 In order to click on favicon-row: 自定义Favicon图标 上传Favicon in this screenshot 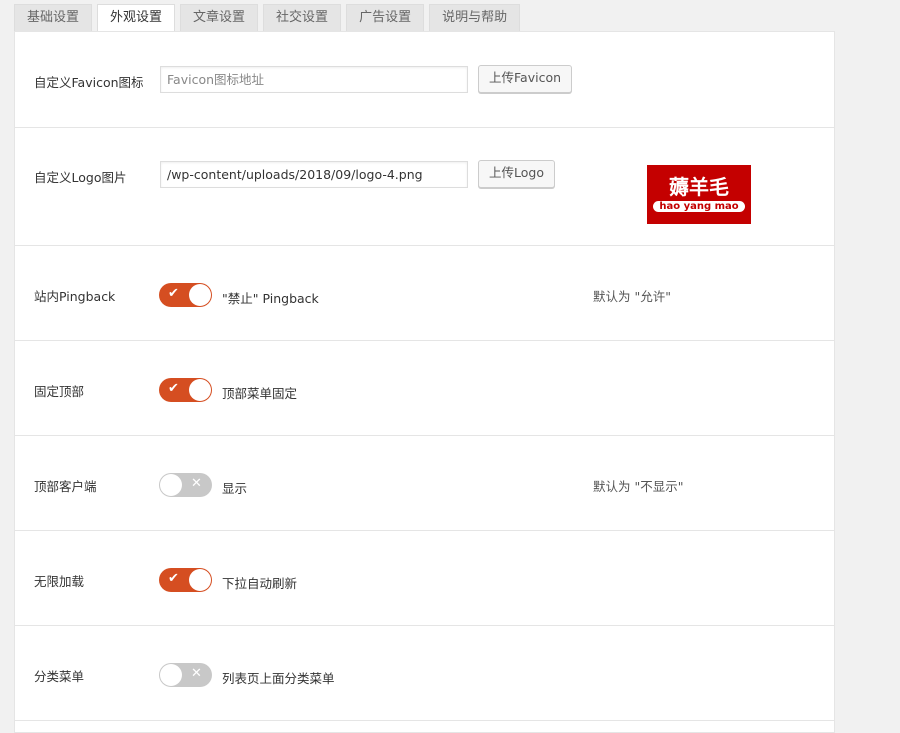, I will do `click(424, 80)`.